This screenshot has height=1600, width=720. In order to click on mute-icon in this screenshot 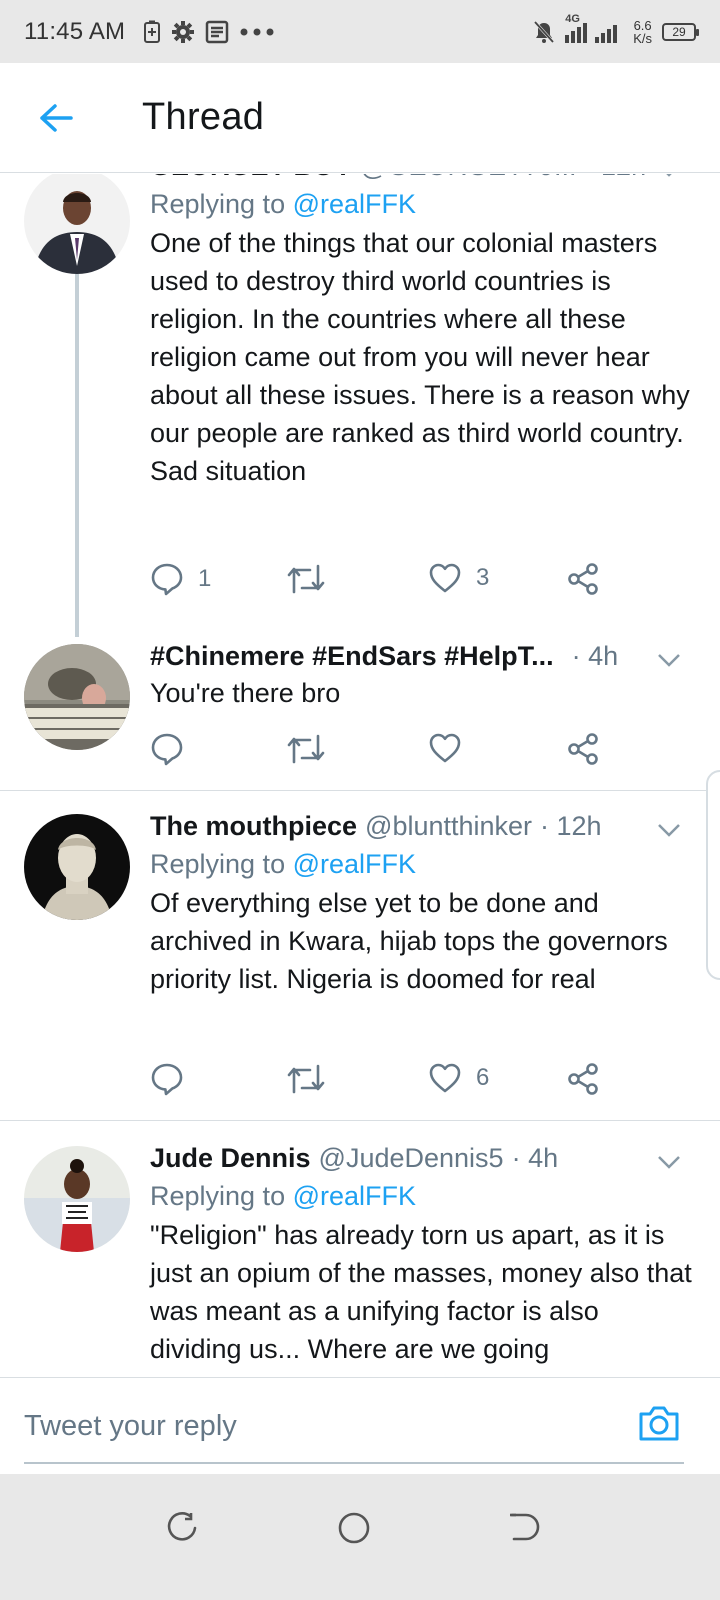, I will do `click(544, 32)`.